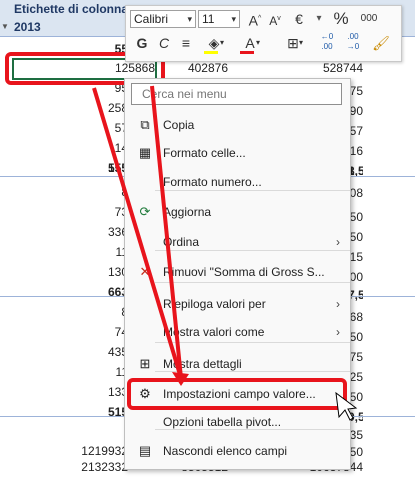  What do you see at coordinates (346, 406) in the screenshot?
I see `mouse-cursor-icon` at bounding box center [346, 406].